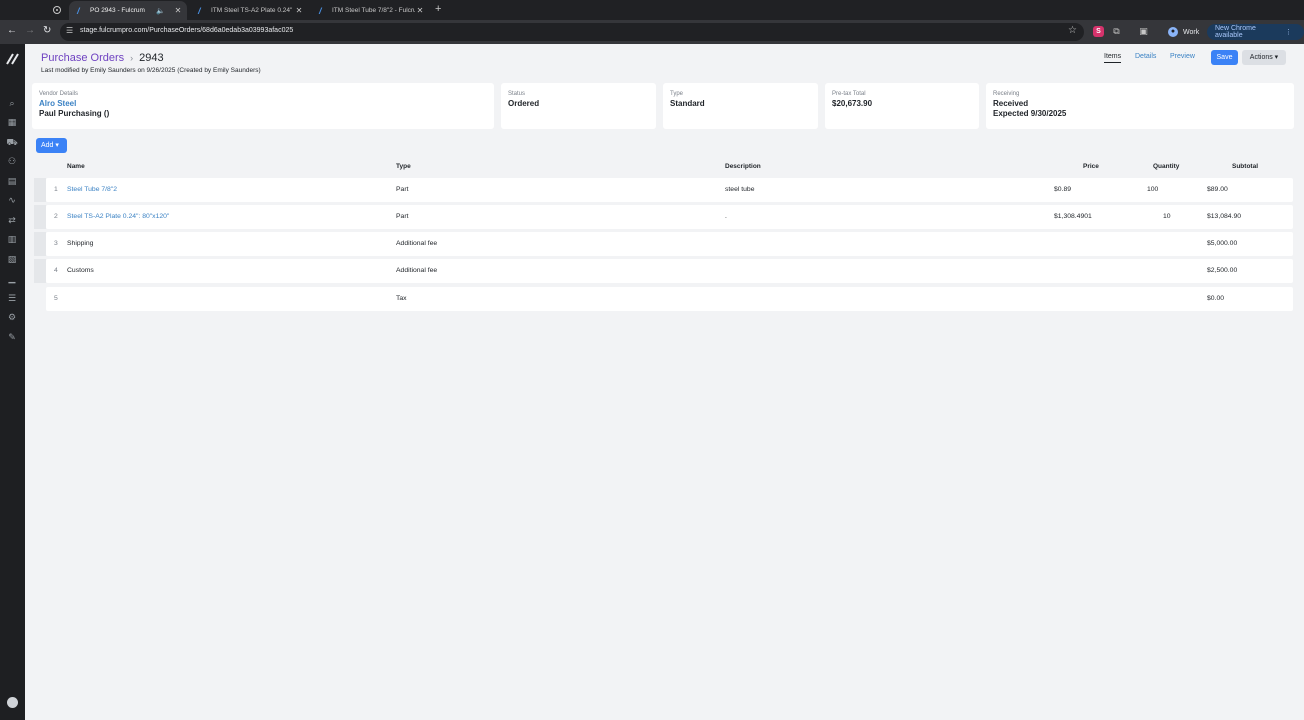 The height and width of the screenshot is (720, 1304). I want to click on row-description: steel tube, so click(739, 189).